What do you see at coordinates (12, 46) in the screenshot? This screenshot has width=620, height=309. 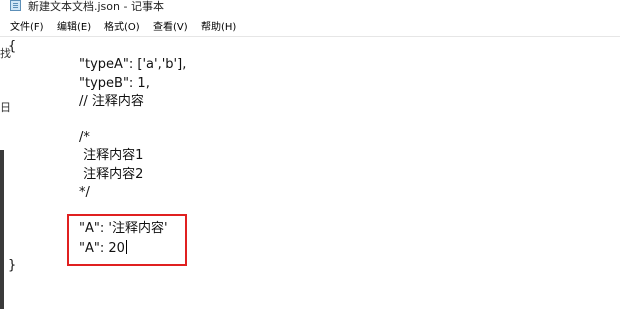 I see `editor-line-1: {` at bounding box center [12, 46].